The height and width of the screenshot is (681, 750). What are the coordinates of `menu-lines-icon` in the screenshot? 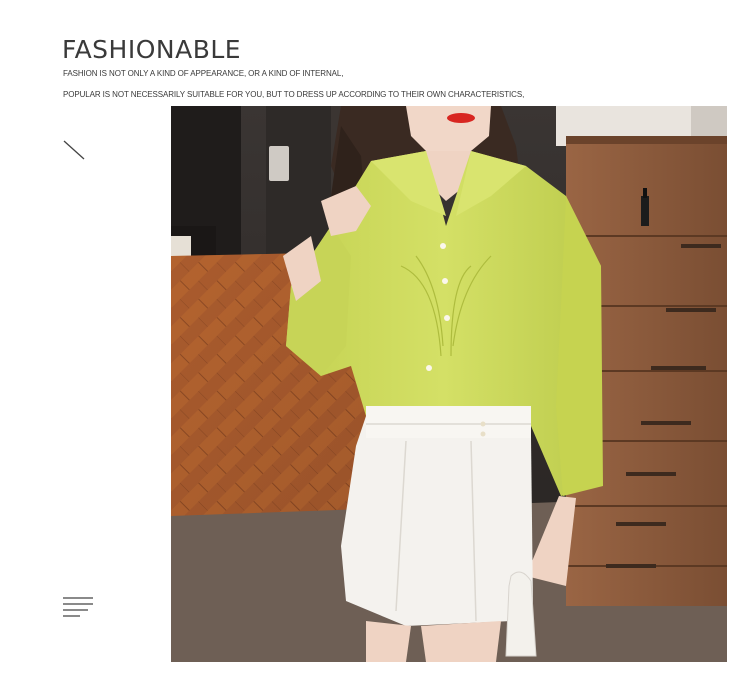 It's located at (78, 607).